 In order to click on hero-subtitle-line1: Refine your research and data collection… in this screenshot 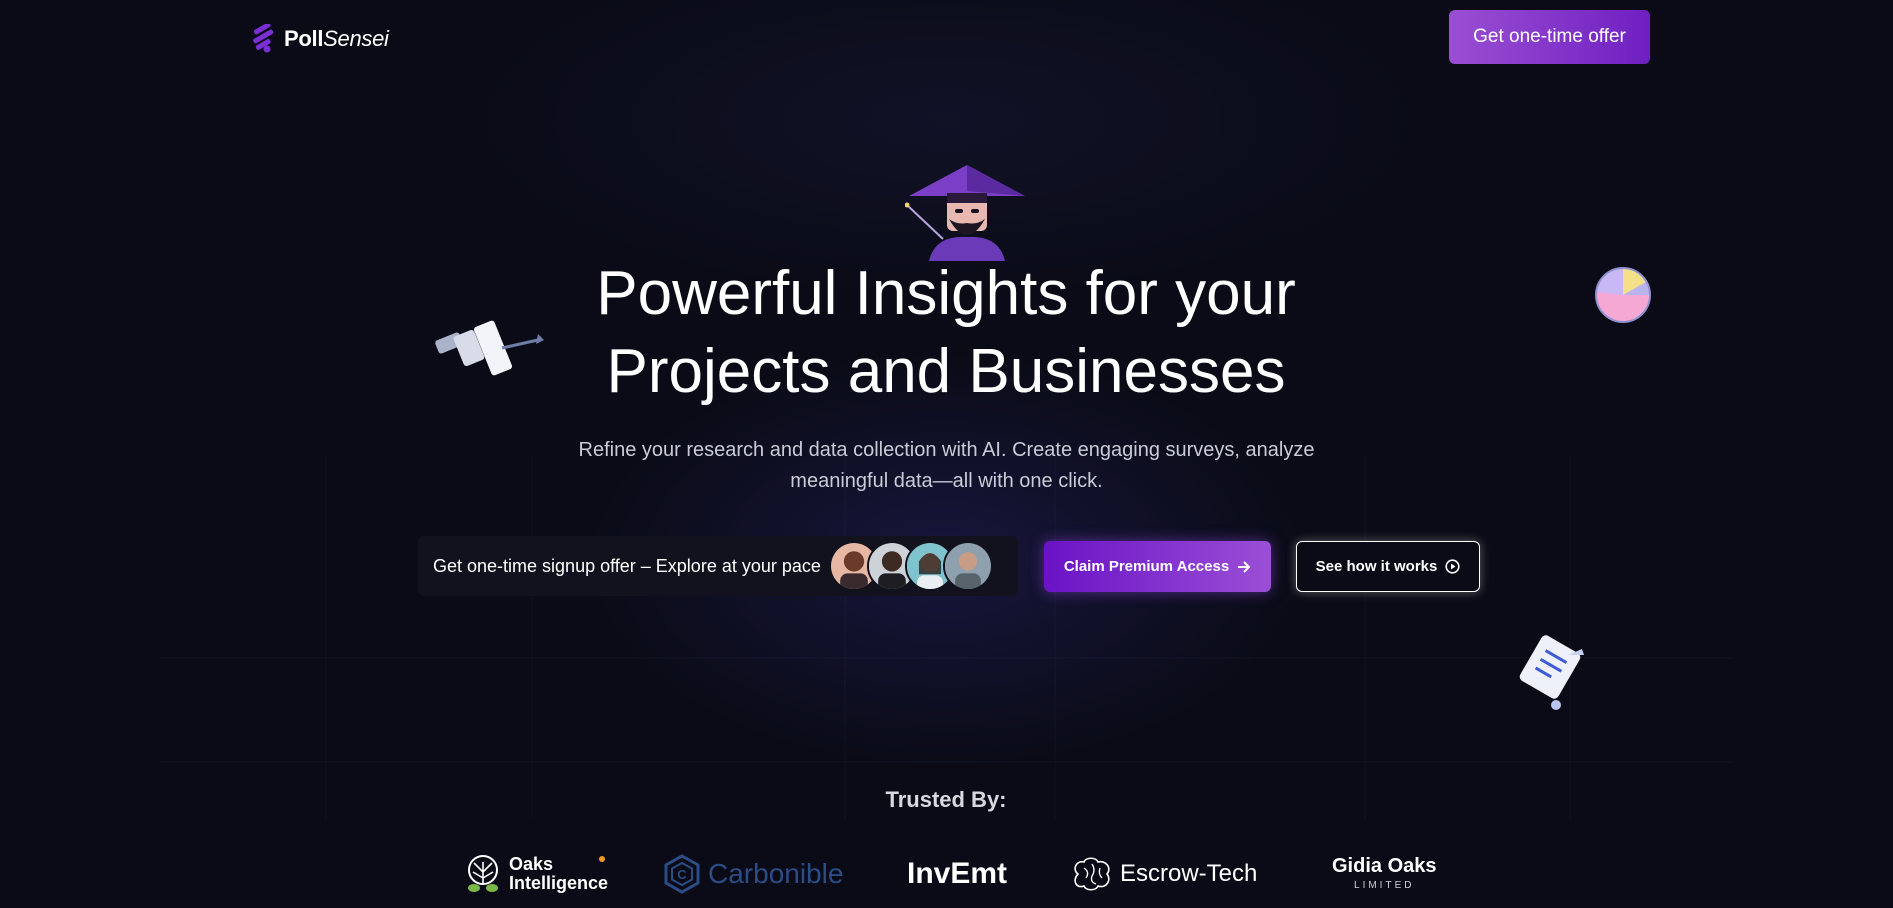, I will do `click(946, 450)`.